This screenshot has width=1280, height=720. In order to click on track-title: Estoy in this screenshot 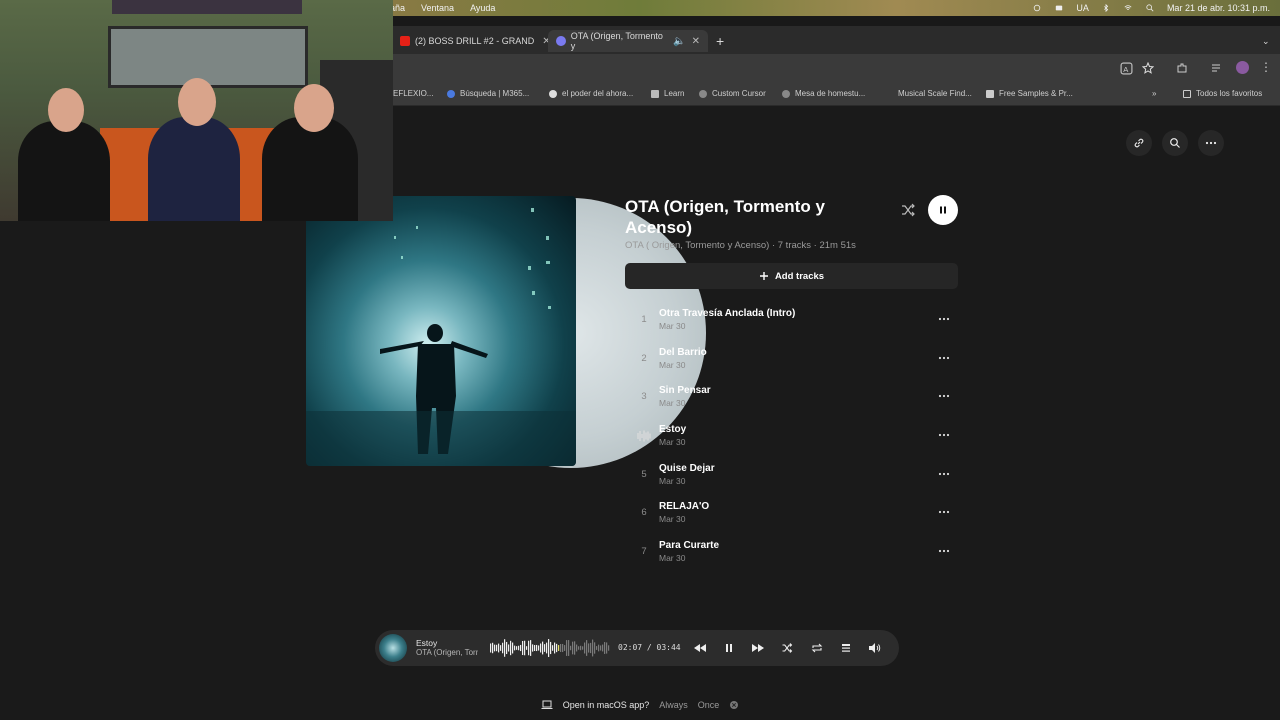, I will do `click(673, 430)`.